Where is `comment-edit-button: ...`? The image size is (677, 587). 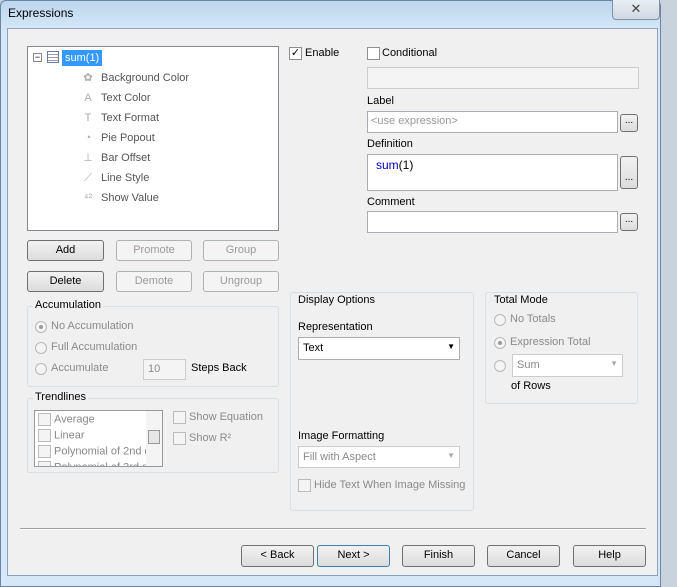 comment-edit-button: ... is located at coordinates (629, 222).